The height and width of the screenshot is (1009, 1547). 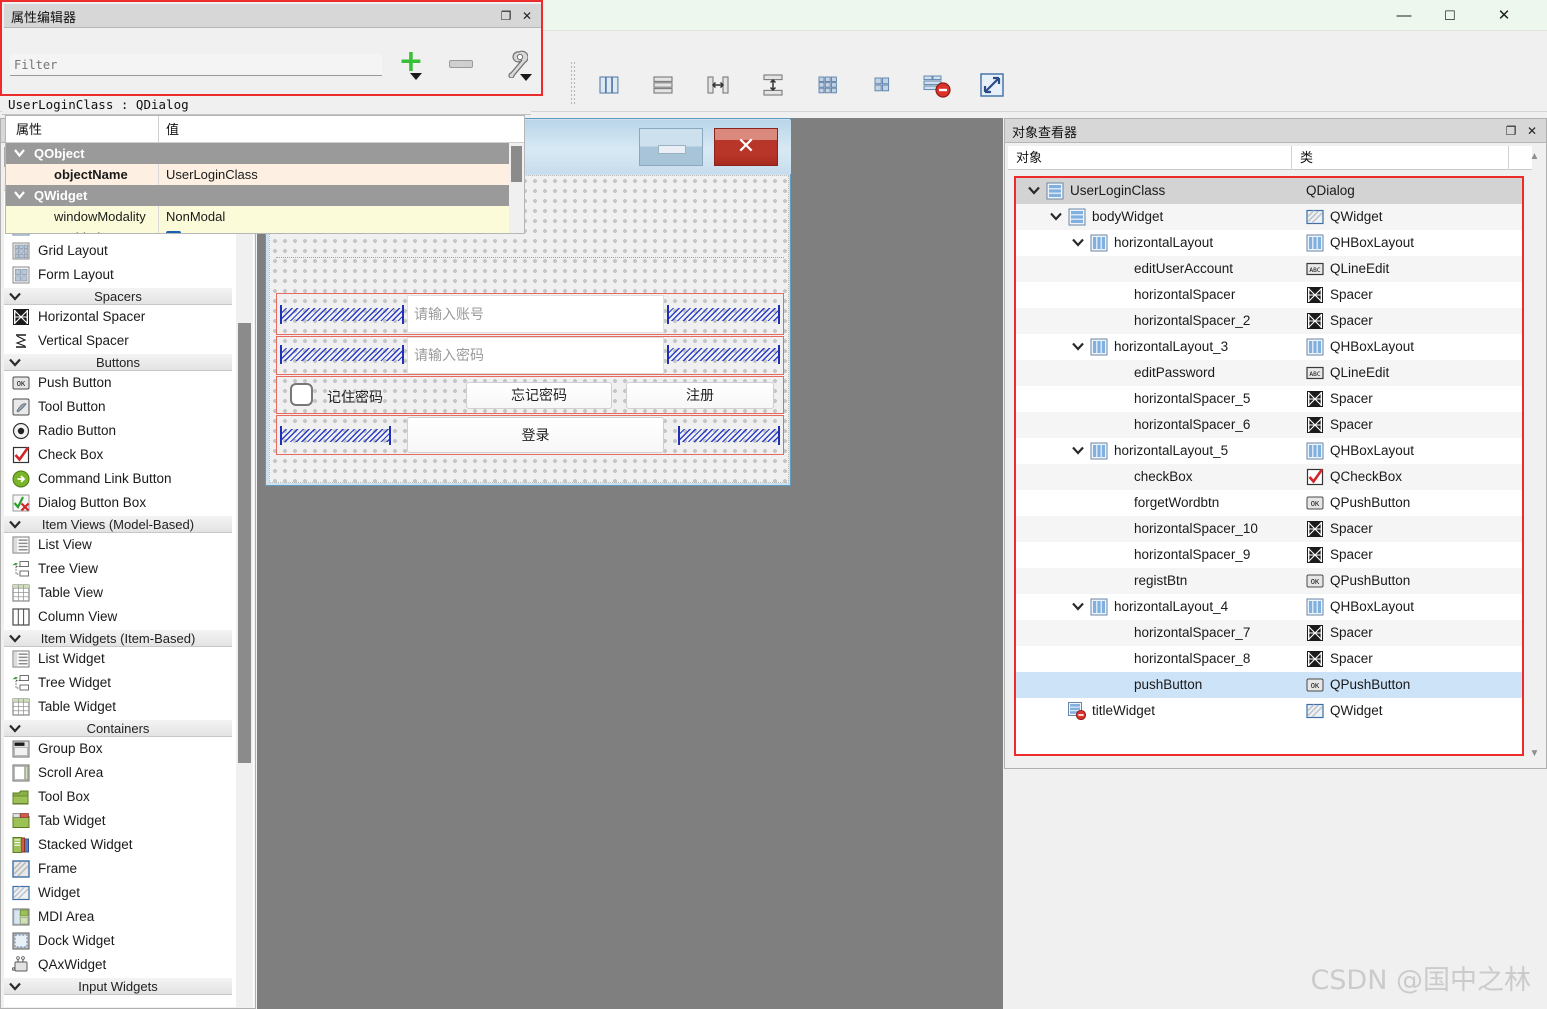 I want to click on widget-item-group-box: Group Box, so click(x=118, y=749).